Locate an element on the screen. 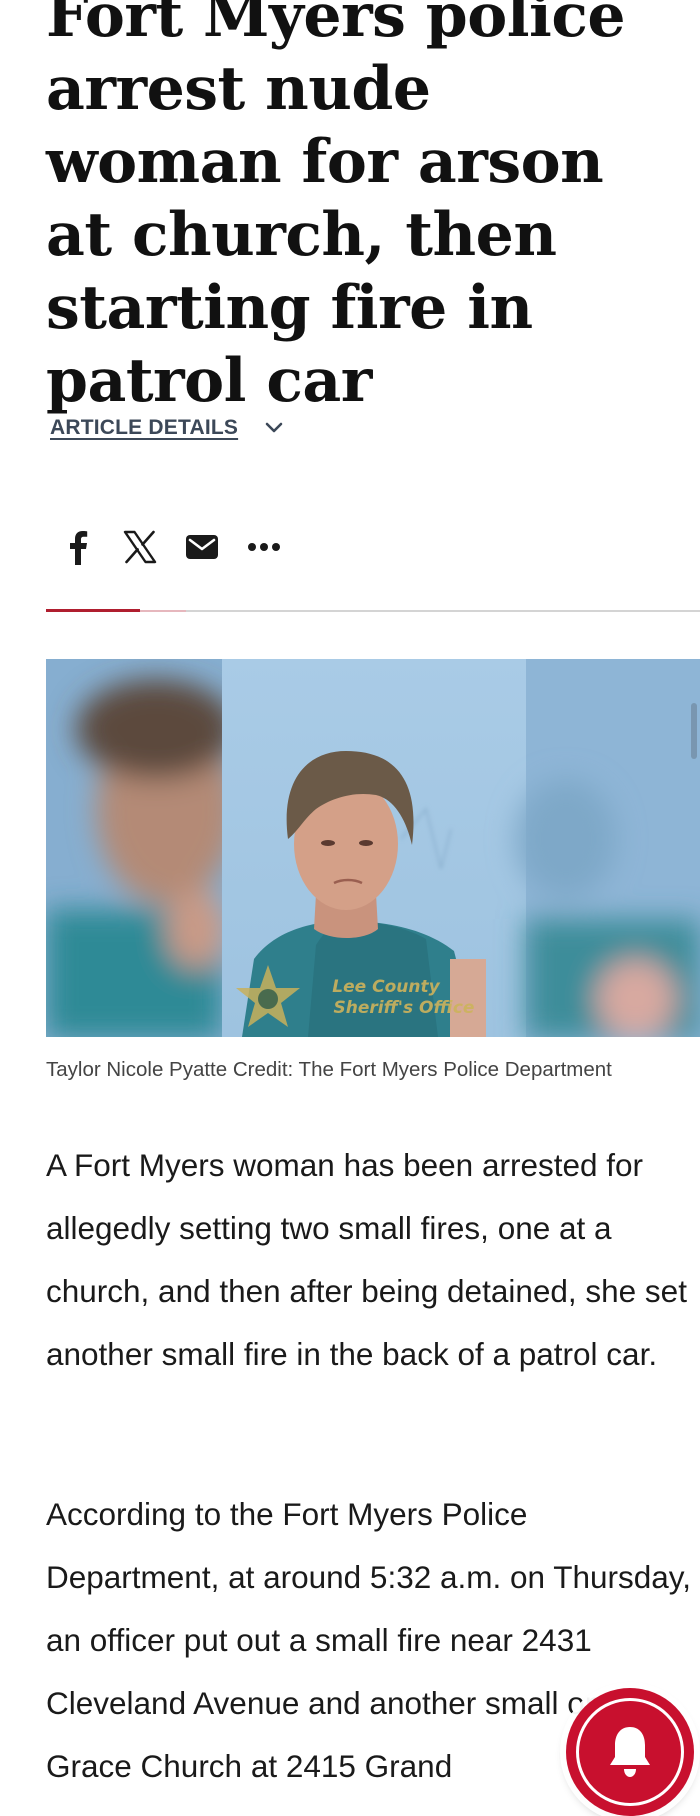  watermark-line1: Lee County is located at coordinates (386, 987).